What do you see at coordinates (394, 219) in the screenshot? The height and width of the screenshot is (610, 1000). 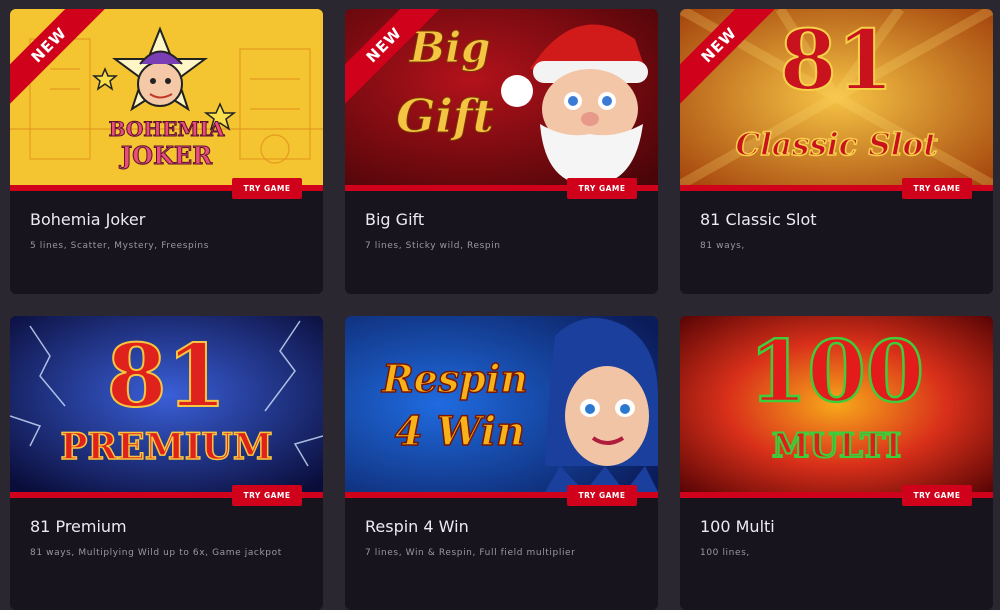 I see `game-title: Big Gift` at bounding box center [394, 219].